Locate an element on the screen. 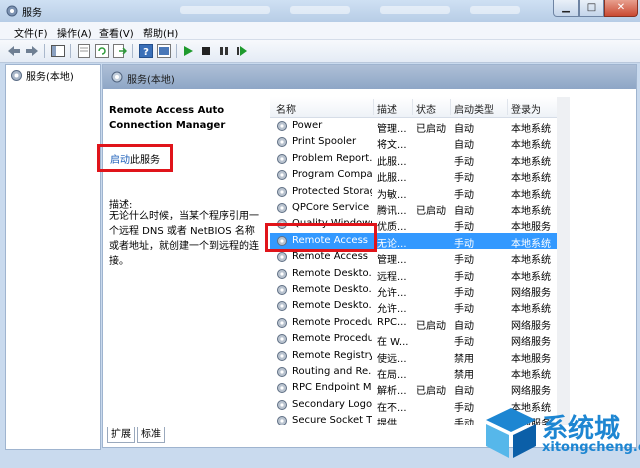  column-status: 状态 is located at coordinates (426, 108).